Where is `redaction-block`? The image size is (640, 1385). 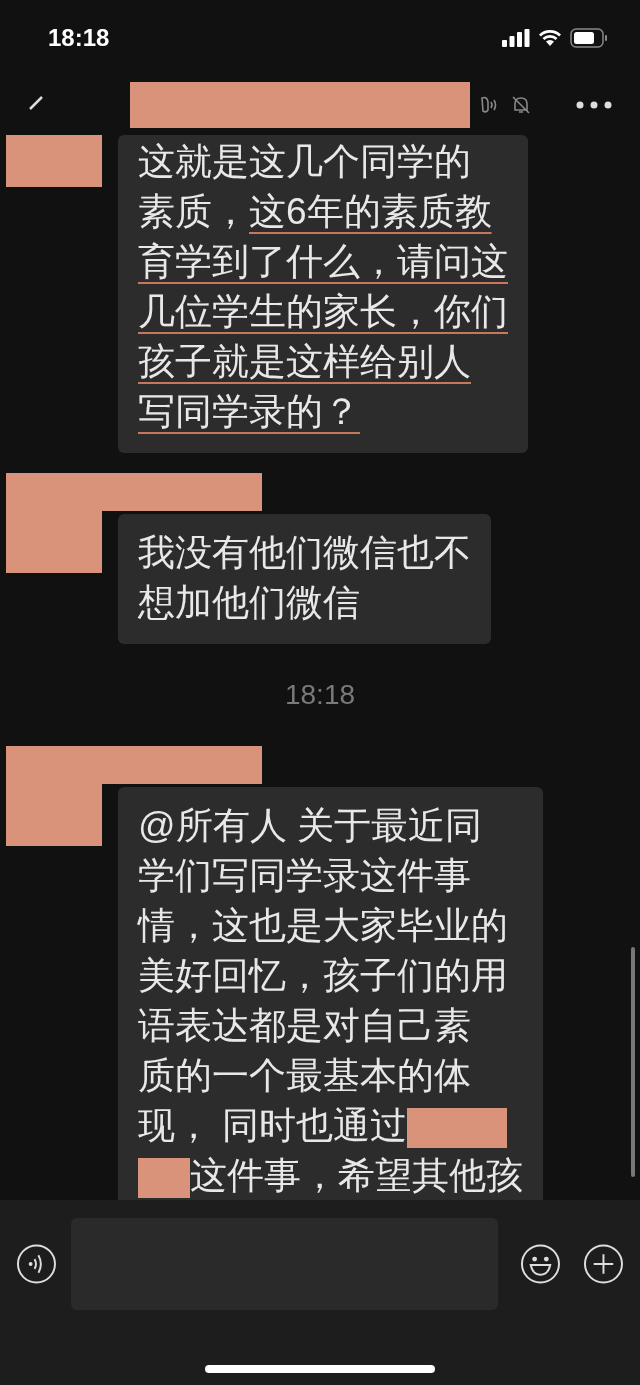
redaction-block is located at coordinates (164, 1178).